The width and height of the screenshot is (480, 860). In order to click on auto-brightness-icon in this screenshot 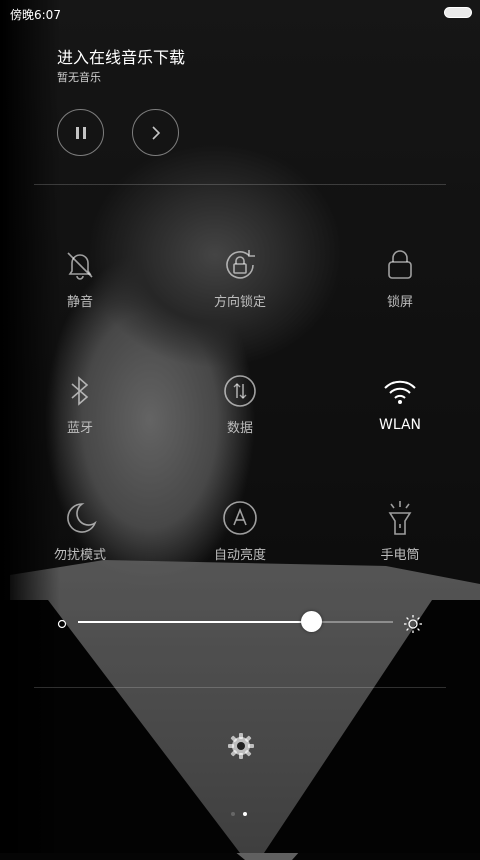, I will do `click(240, 518)`.